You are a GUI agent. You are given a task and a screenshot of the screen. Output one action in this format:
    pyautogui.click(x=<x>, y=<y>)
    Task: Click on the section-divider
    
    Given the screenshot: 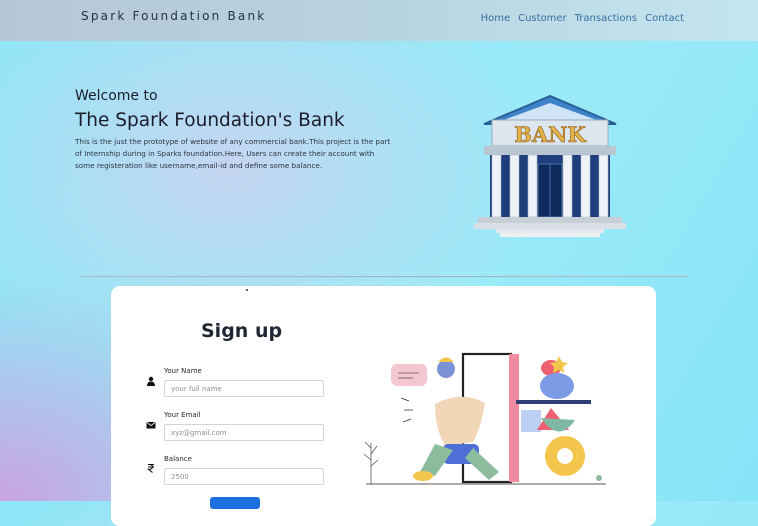 What is the action you would take?
    pyautogui.click(x=384, y=276)
    